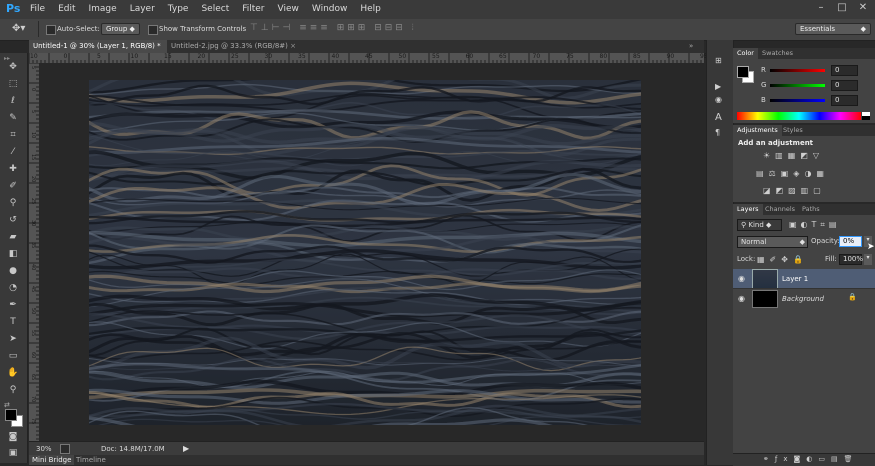 This screenshot has width=875, height=466. Describe the element at coordinates (851, 259) in the screenshot. I see `fill-input: 100%` at that location.